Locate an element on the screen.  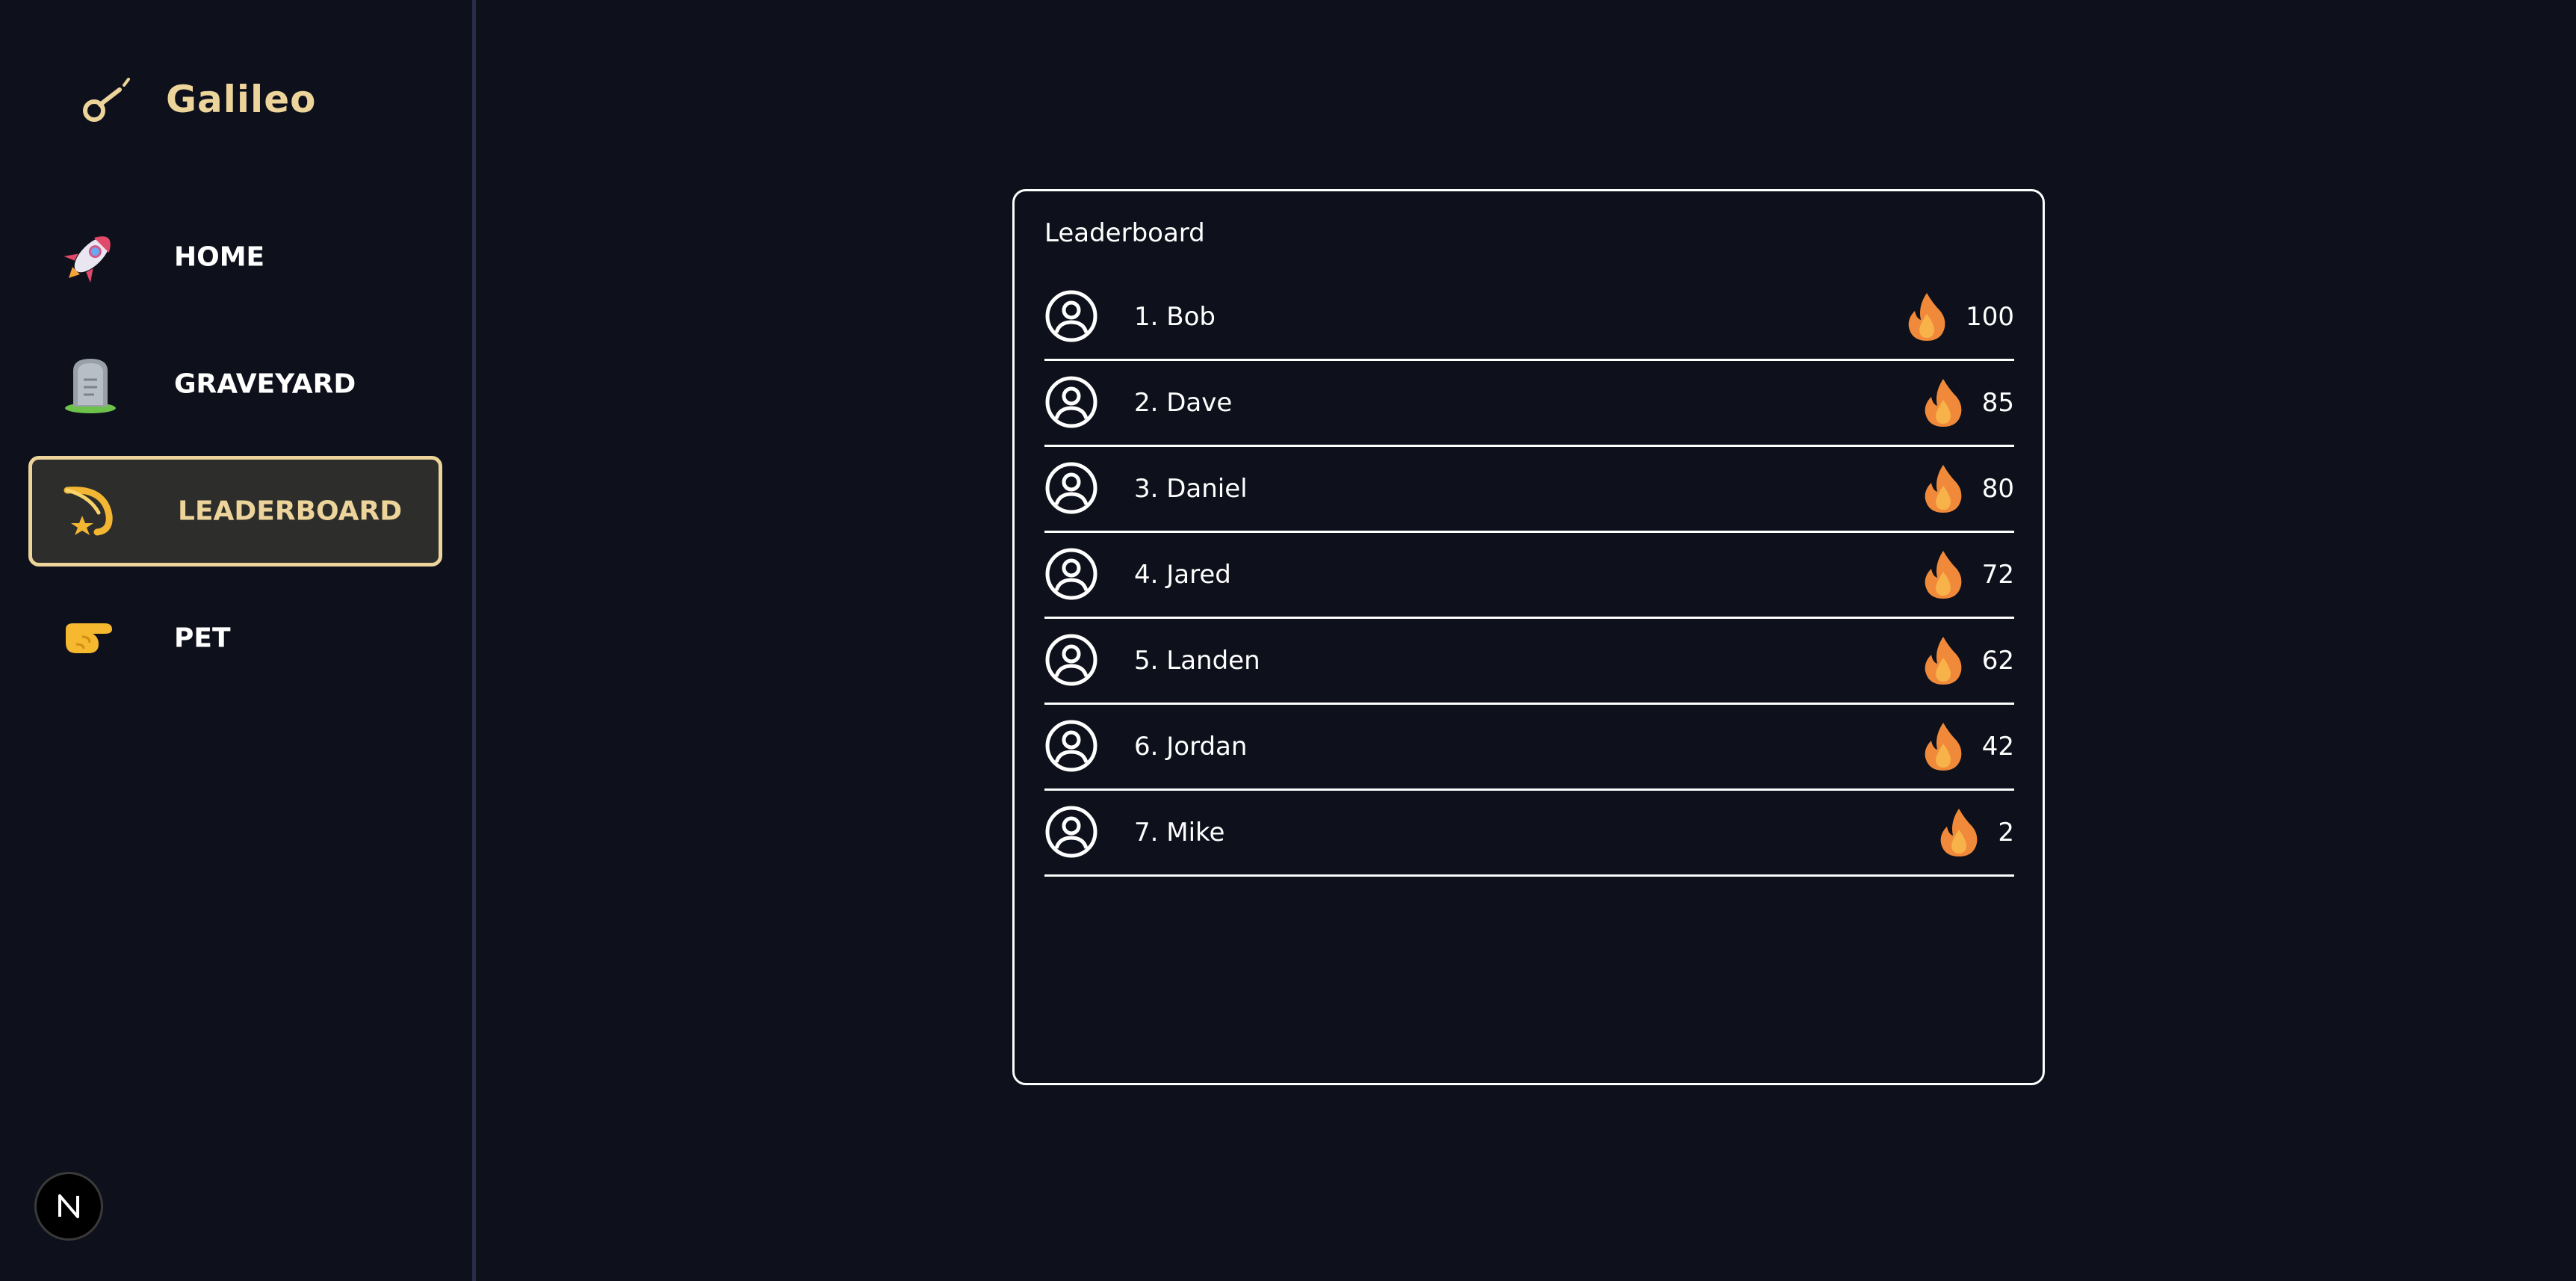
score-group: 85 is located at coordinates (1969, 402).